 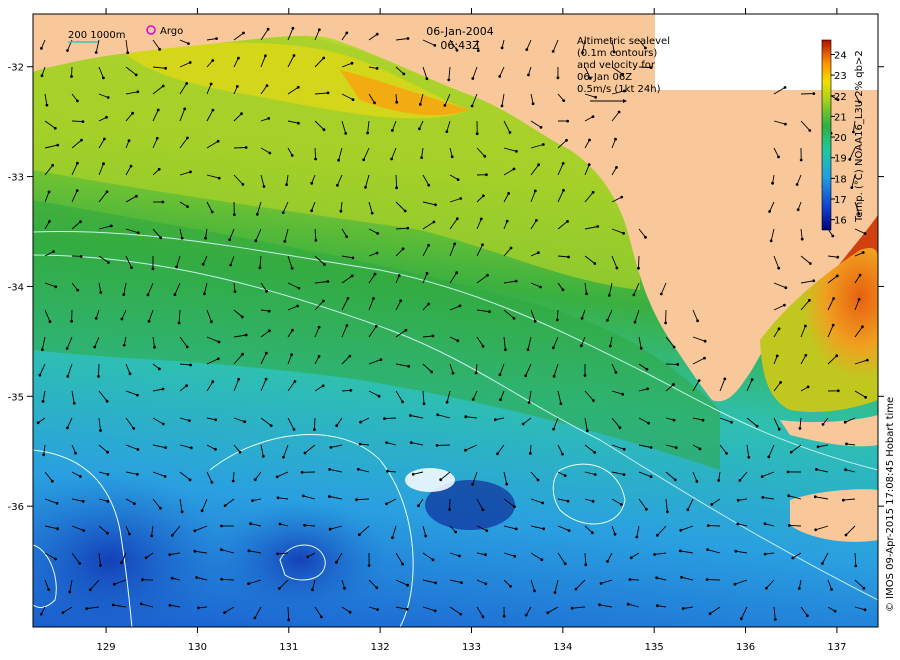 What do you see at coordinates (795, 525) in the screenshot?
I see `velocity-arrow` at bounding box center [795, 525].